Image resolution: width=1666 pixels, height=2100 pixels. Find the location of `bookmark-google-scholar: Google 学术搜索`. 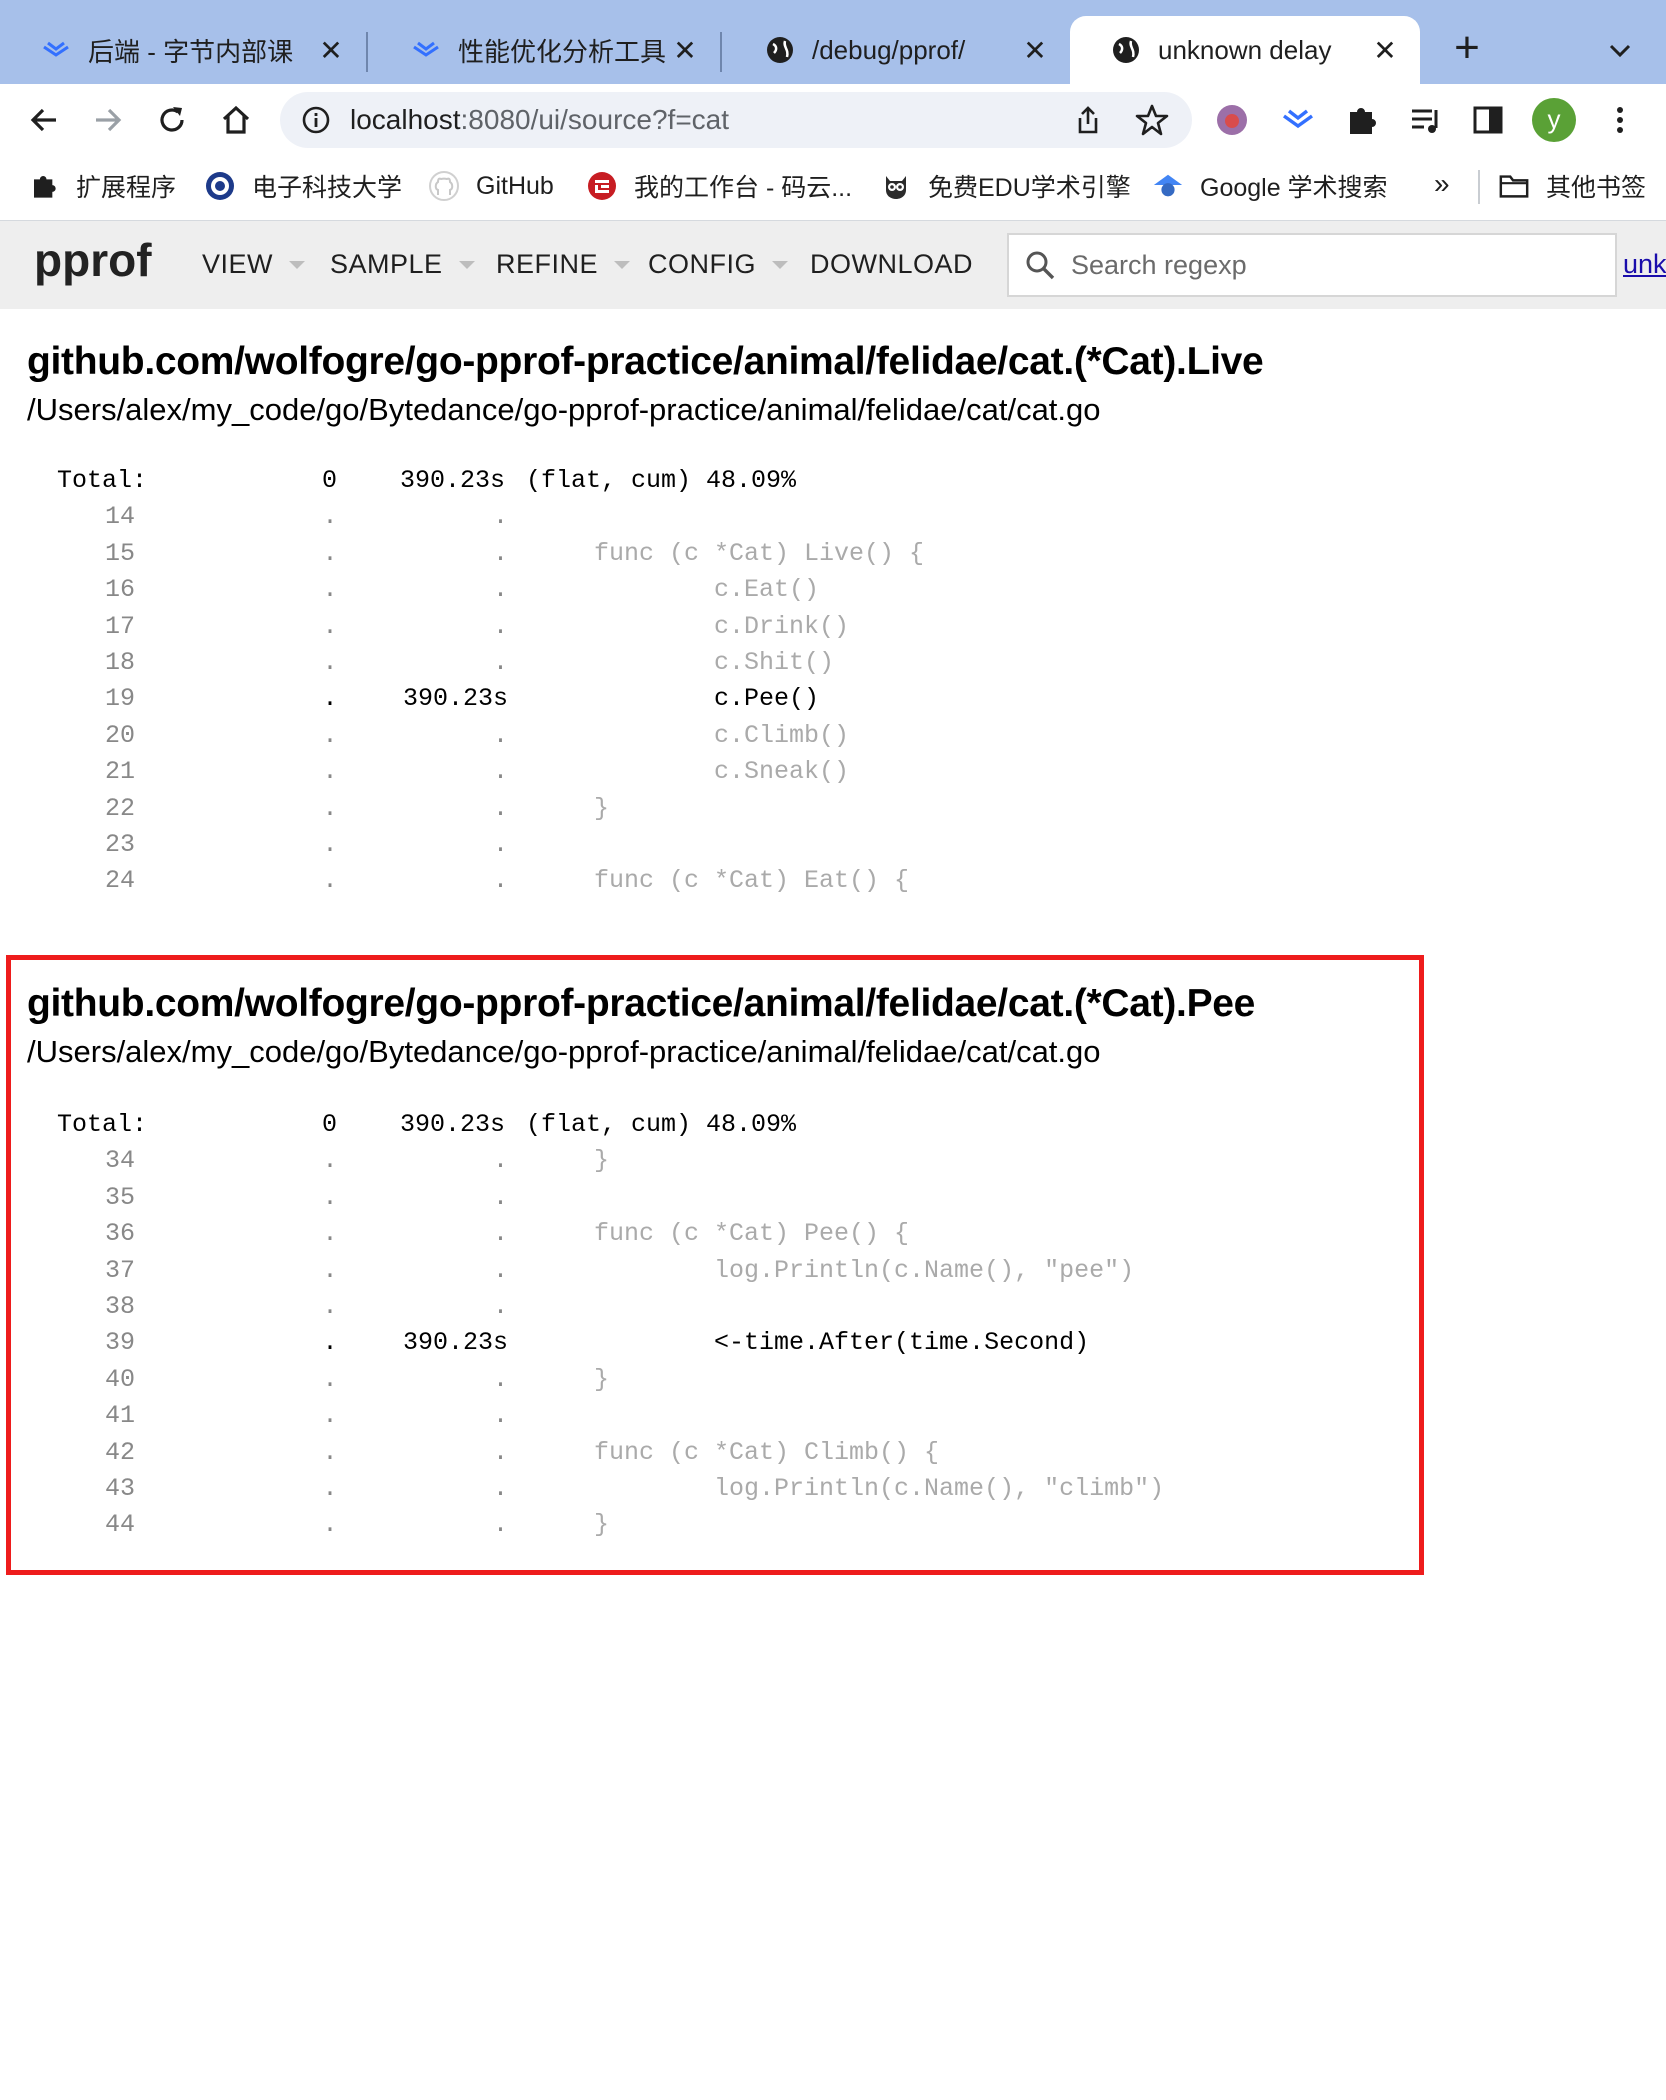

bookmark-google-scholar: Google 学术搜索 is located at coordinates (1270, 186).